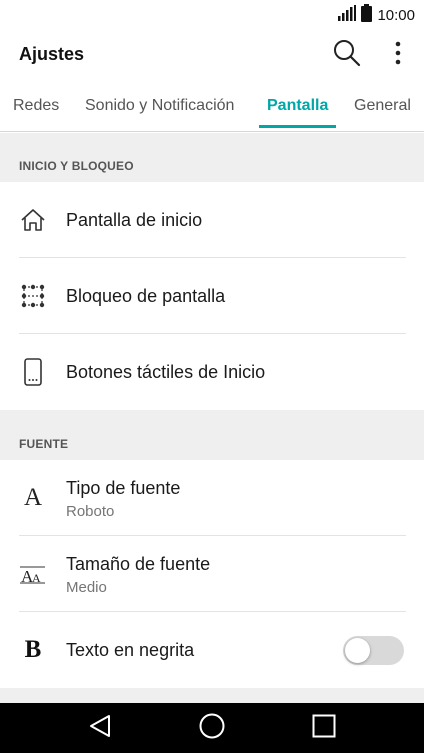 Image resolution: width=424 pixels, height=753 pixels. I want to click on list-item-title: Texto en negrita, so click(130, 650).